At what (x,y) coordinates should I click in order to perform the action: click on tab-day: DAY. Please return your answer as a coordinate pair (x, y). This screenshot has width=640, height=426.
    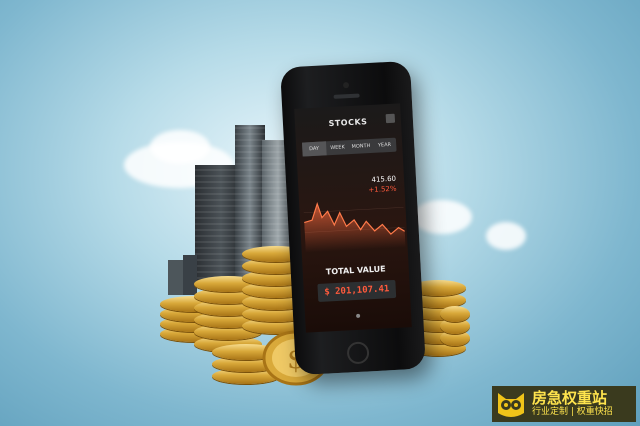
    Looking at the image, I should click on (314, 149).